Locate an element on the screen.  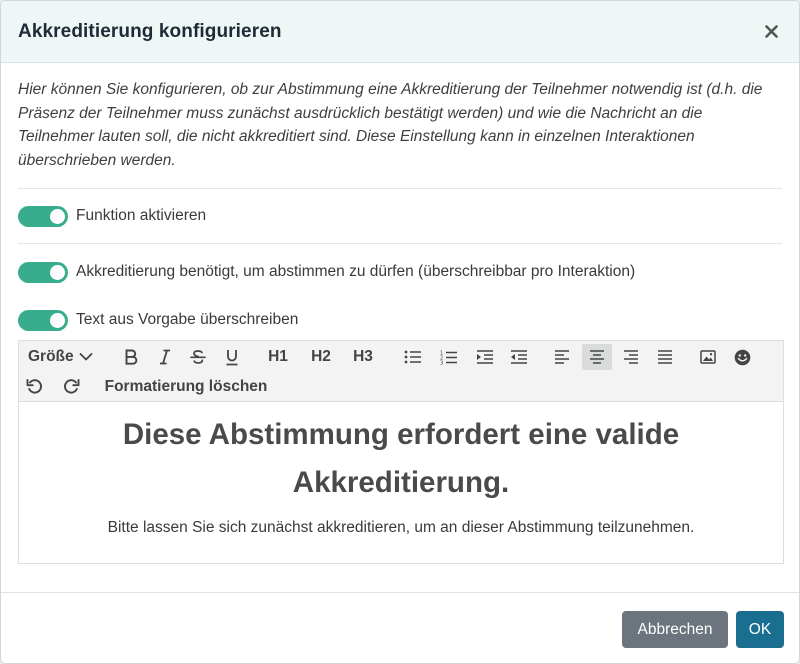
redo-icon is located at coordinates (72, 386).